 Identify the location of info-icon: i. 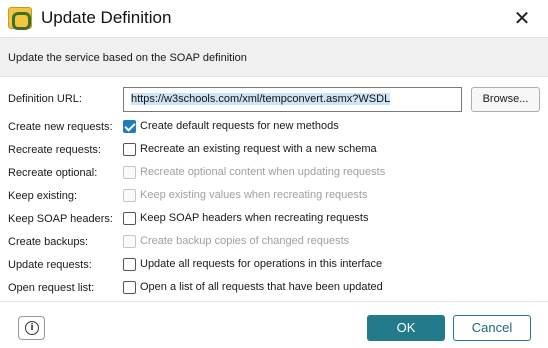
(32, 328).